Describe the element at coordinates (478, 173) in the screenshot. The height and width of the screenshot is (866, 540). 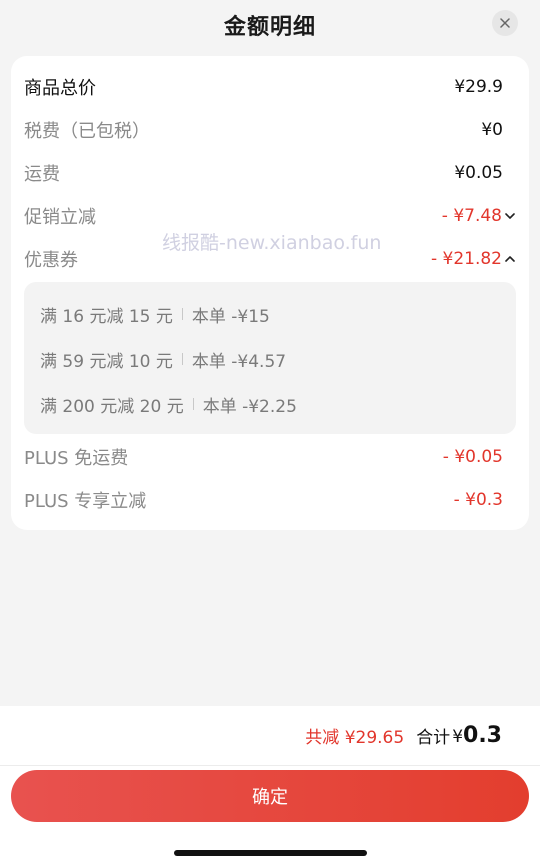
I see `shipping-value: ¥0.05` at that location.